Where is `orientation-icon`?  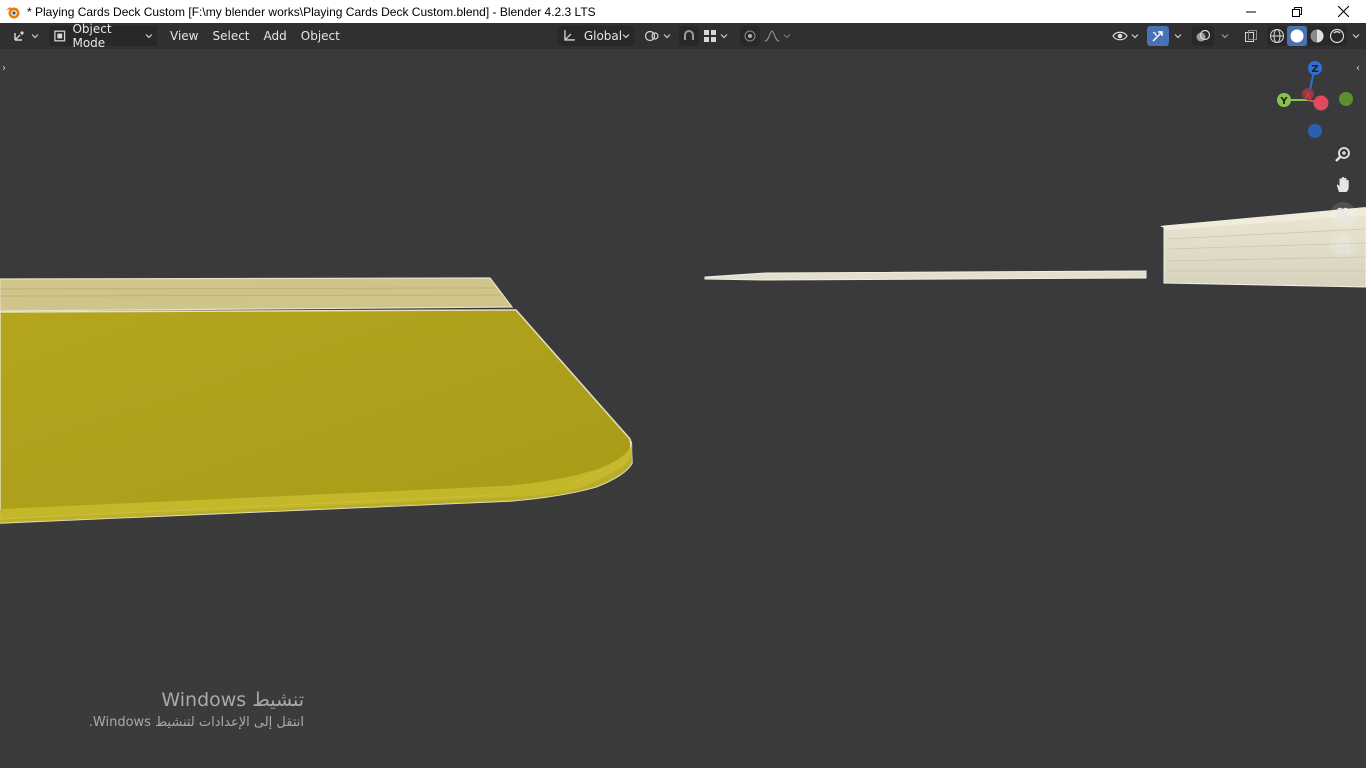
orientation-icon is located at coordinates (569, 35).